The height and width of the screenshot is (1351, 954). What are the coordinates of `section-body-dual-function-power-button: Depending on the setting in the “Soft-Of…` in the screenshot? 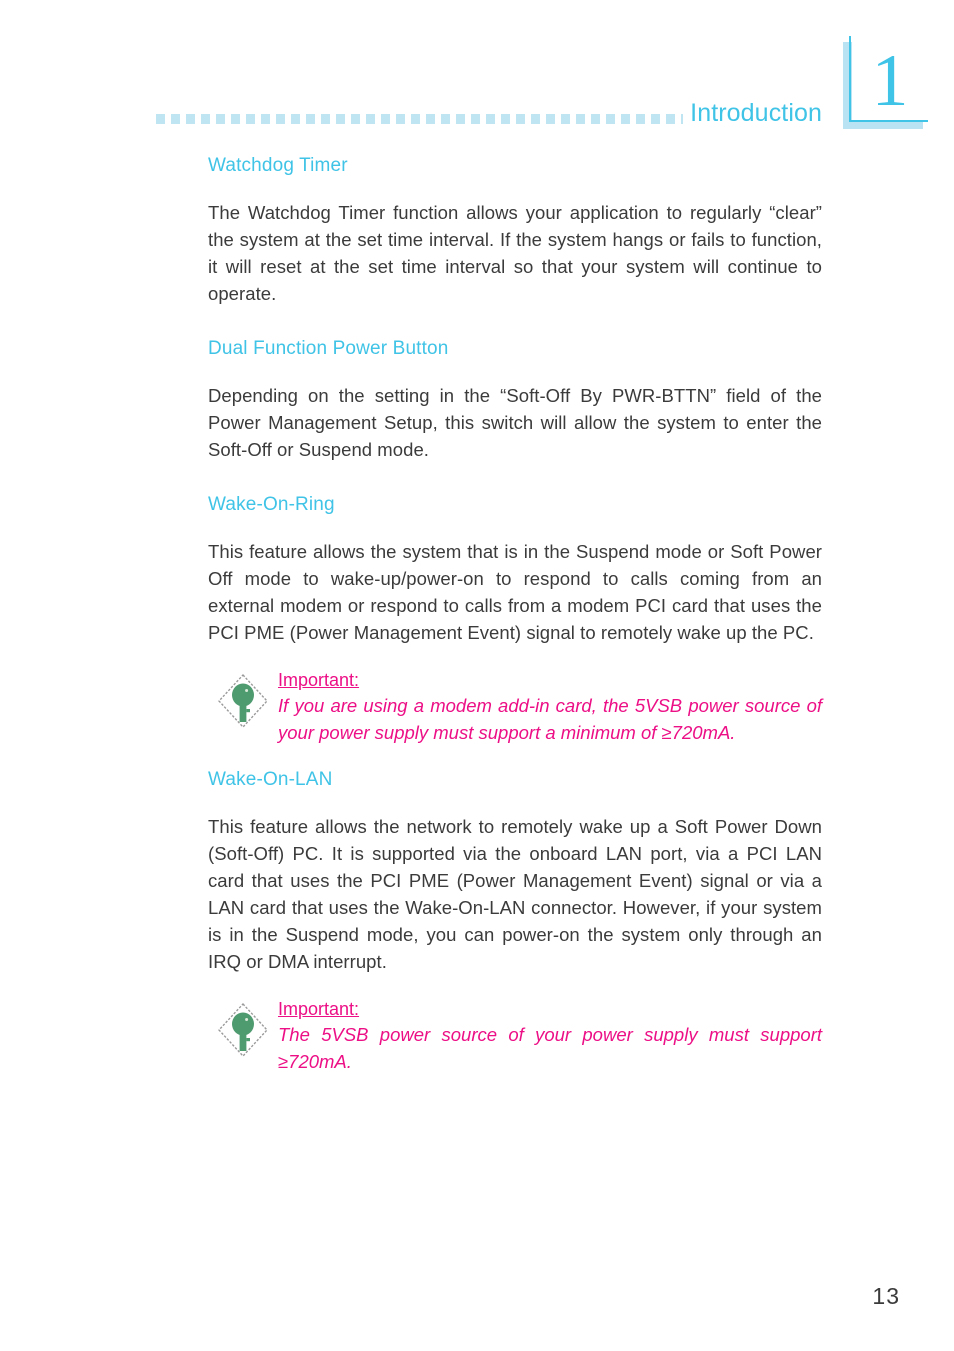 It's located at (515, 422).